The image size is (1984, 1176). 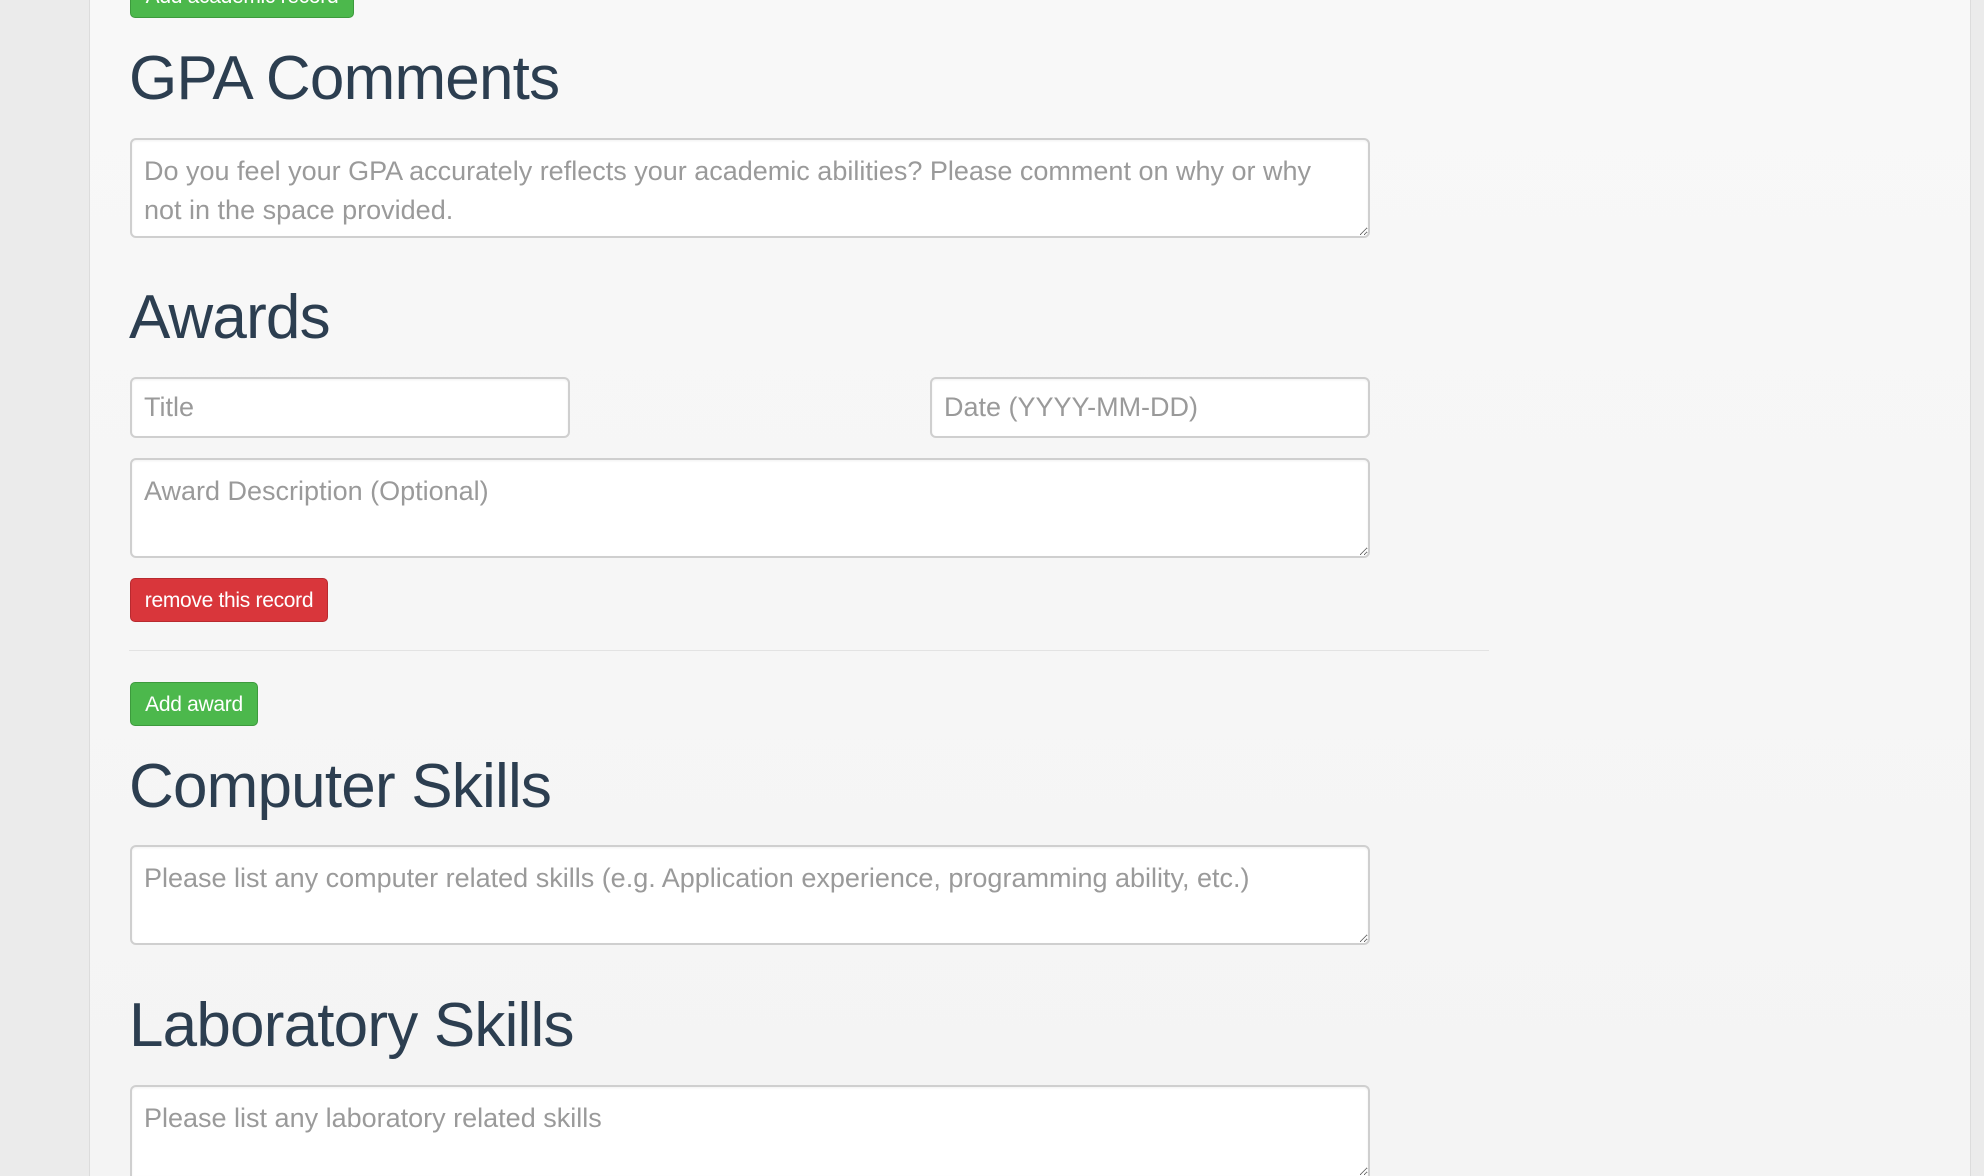 What do you see at coordinates (750, 508) in the screenshot?
I see `award-description-textarea` at bounding box center [750, 508].